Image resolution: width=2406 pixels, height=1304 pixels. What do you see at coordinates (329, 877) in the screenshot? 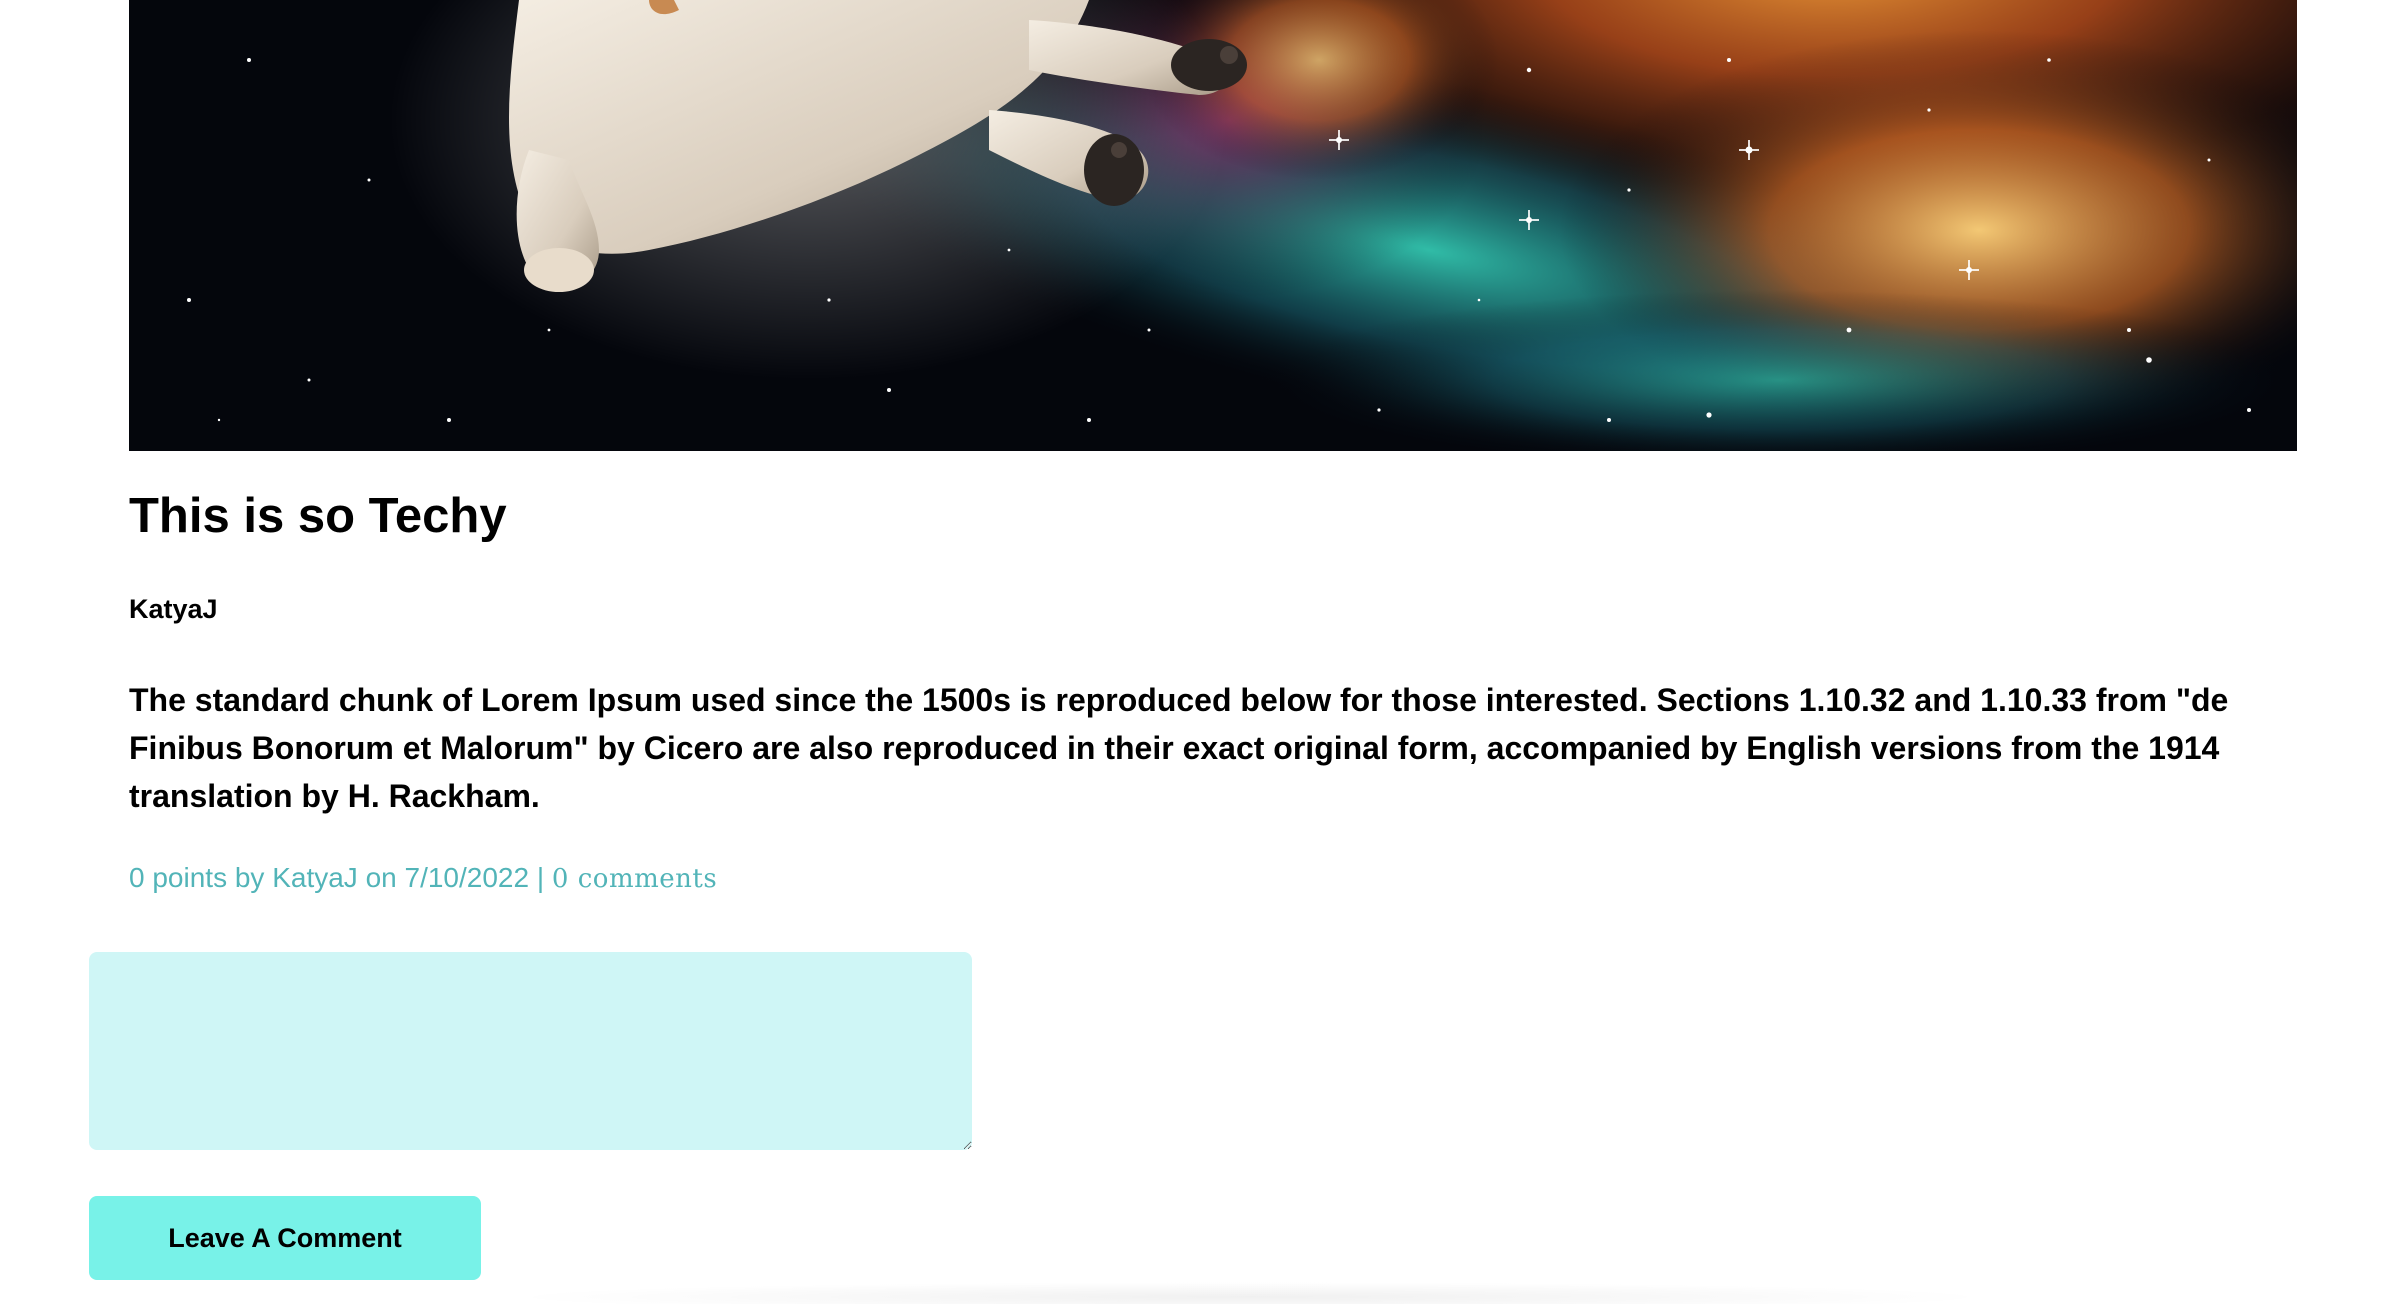
I see `post-points-text: 0 points by KatyaJ on 7/10/2022` at bounding box center [329, 877].